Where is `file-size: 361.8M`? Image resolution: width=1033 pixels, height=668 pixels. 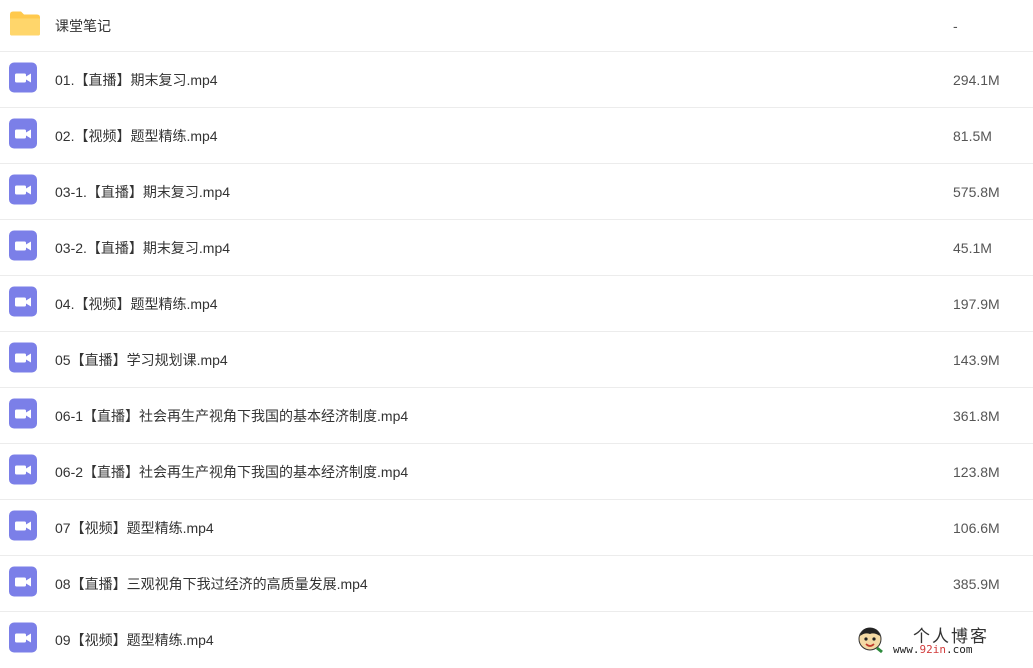
file-size: 361.8M is located at coordinates (976, 415).